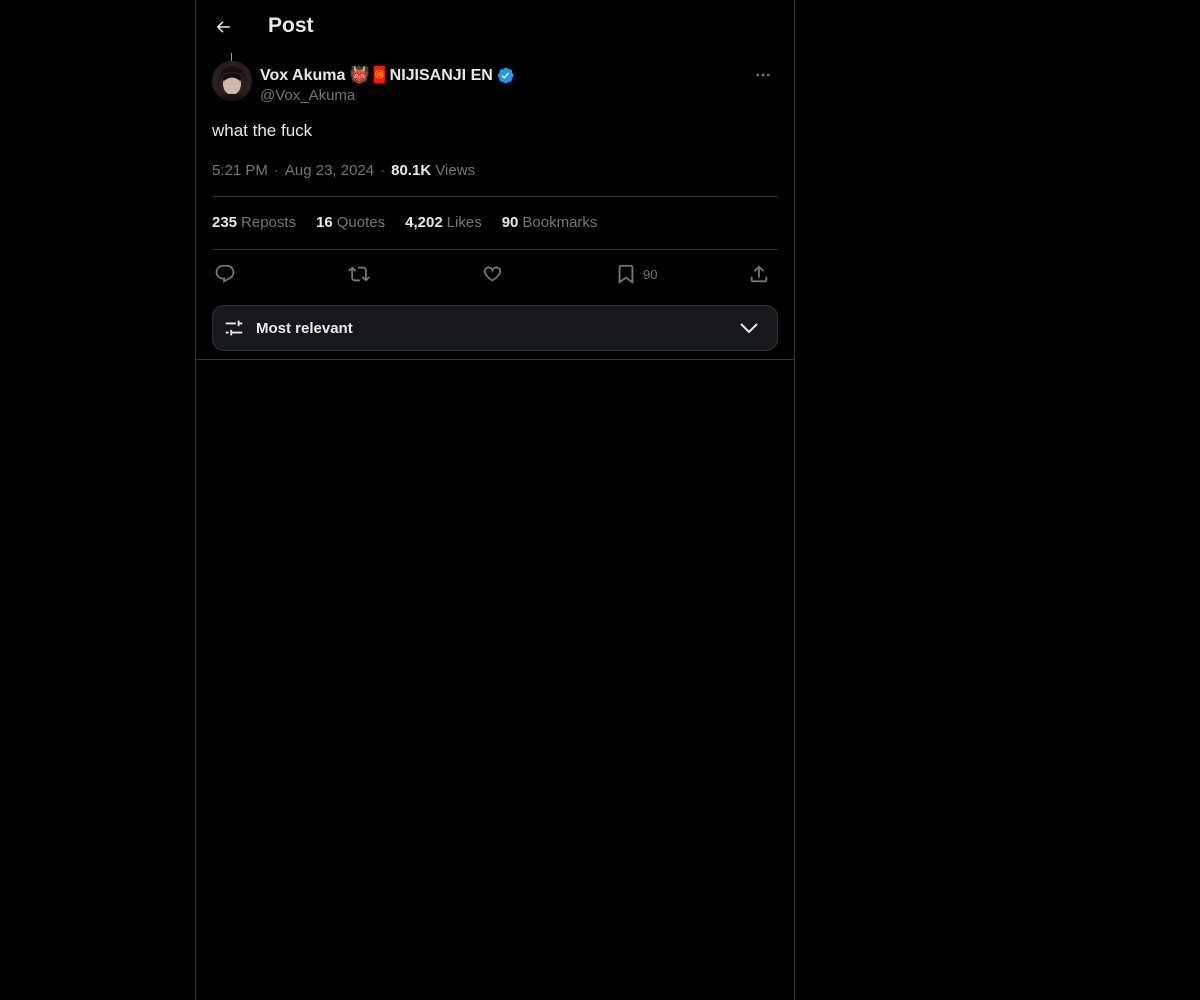 The height and width of the screenshot is (1000, 1200). Describe the element at coordinates (650, 274) in the screenshot. I see `bookmark-count: 90` at that location.